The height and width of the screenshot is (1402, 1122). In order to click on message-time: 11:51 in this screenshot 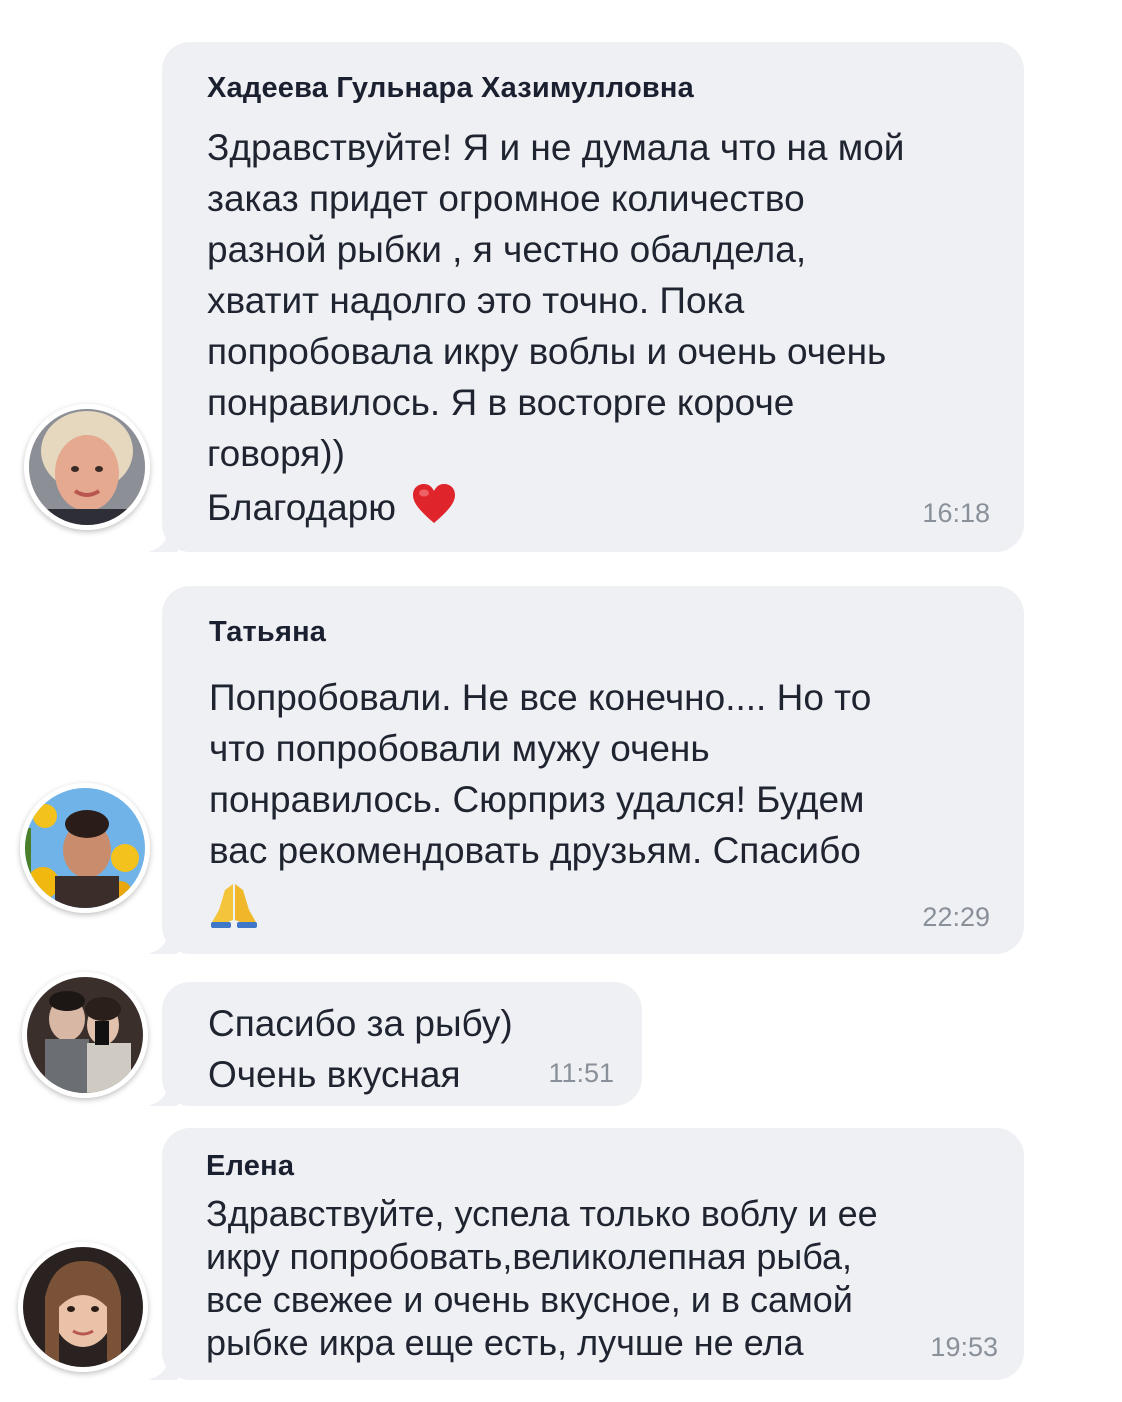, I will do `click(581, 1073)`.